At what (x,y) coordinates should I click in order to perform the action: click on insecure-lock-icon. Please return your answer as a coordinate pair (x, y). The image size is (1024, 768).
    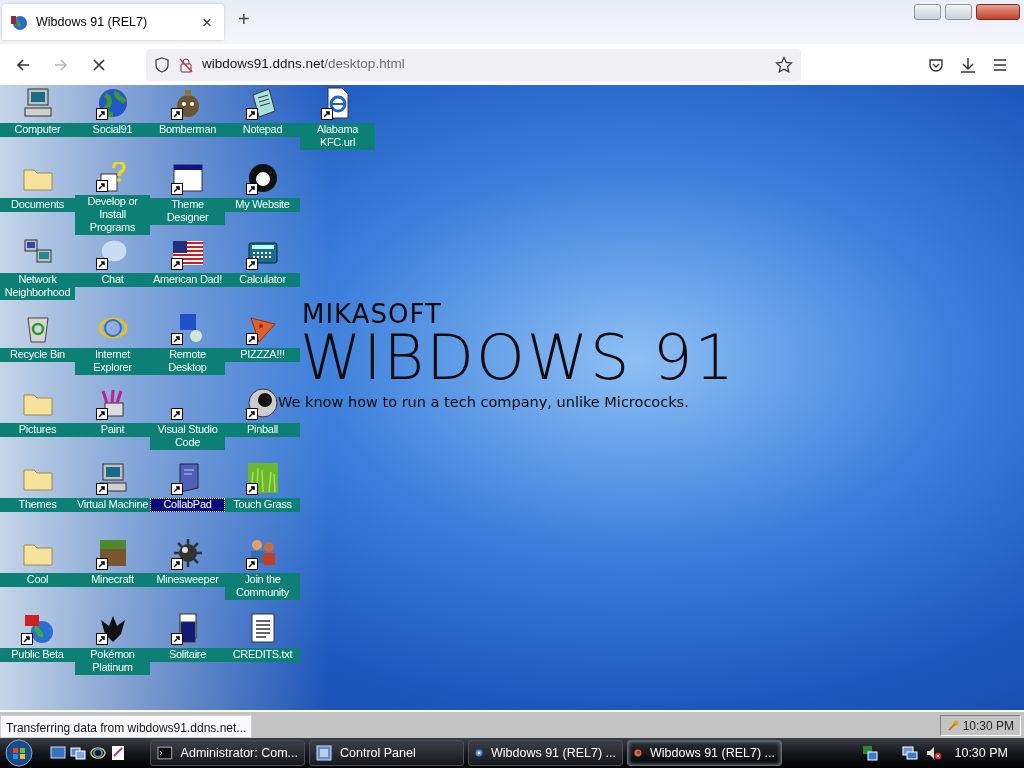
    Looking at the image, I should click on (186, 64).